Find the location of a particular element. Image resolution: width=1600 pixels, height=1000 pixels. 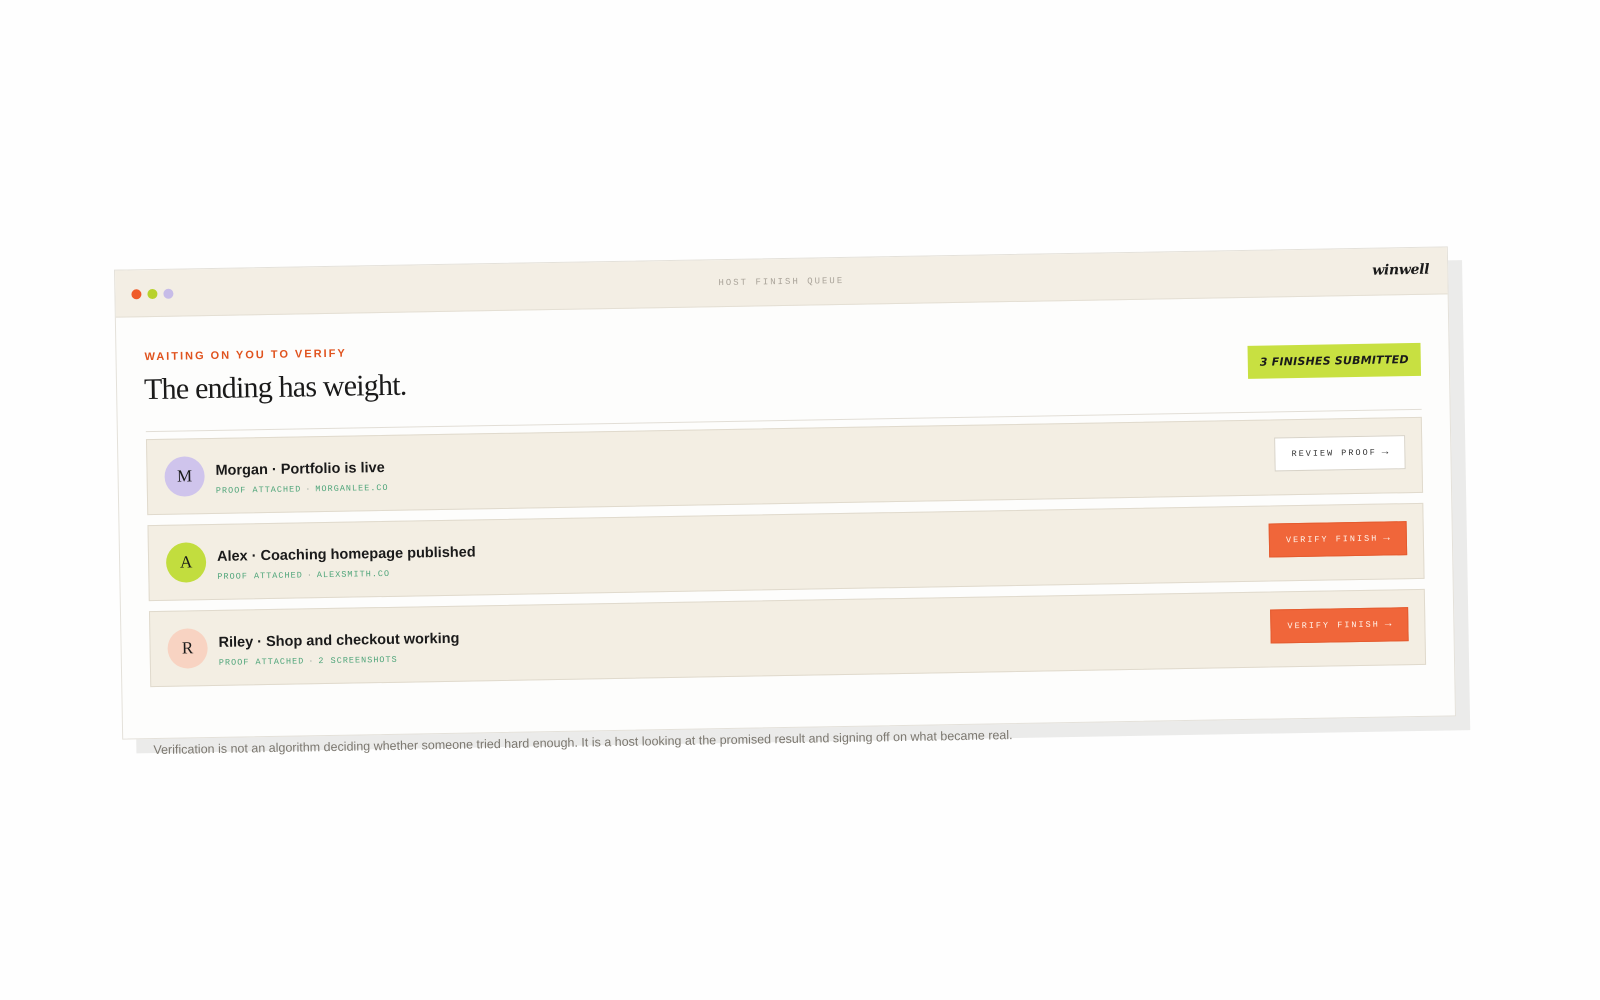

proof-detail: 2 SCREENSHOTS is located at coordinates (358, 660).